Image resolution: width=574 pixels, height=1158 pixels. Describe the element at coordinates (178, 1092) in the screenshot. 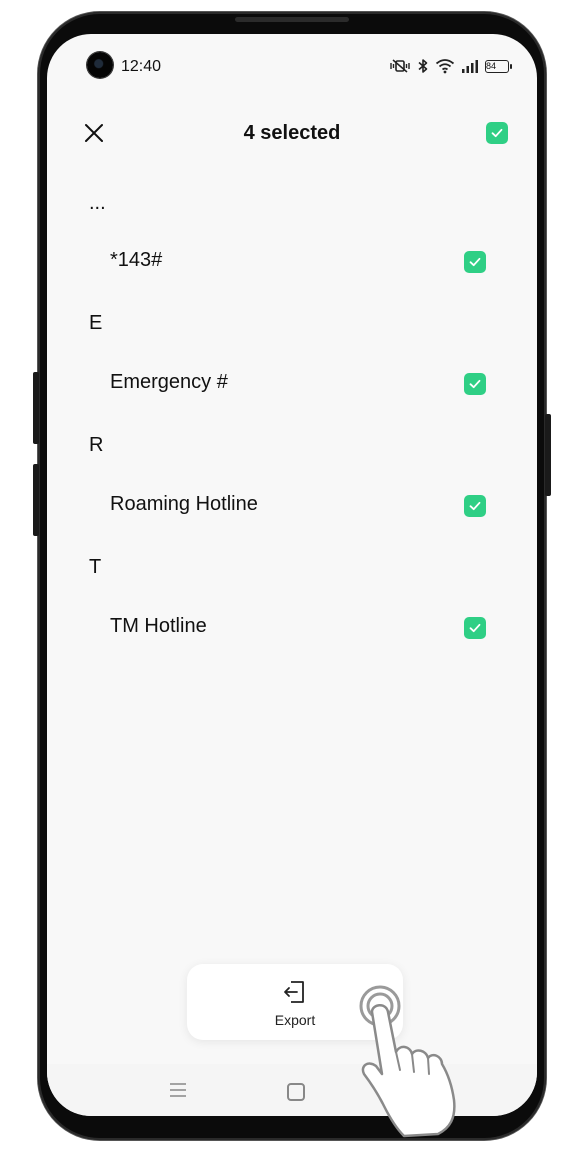

I see `menu-icon` at that location.